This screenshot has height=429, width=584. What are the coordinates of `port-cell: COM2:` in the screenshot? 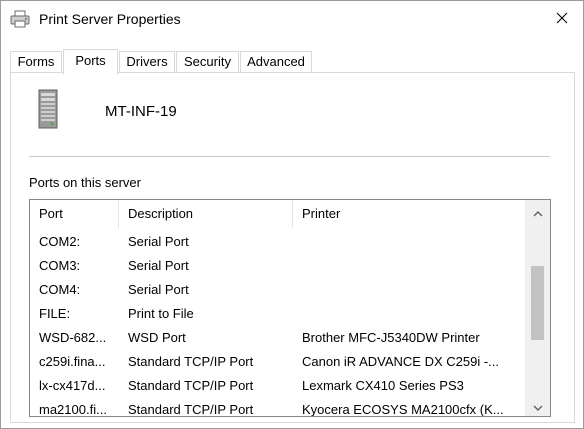 It's located at (60, 241).